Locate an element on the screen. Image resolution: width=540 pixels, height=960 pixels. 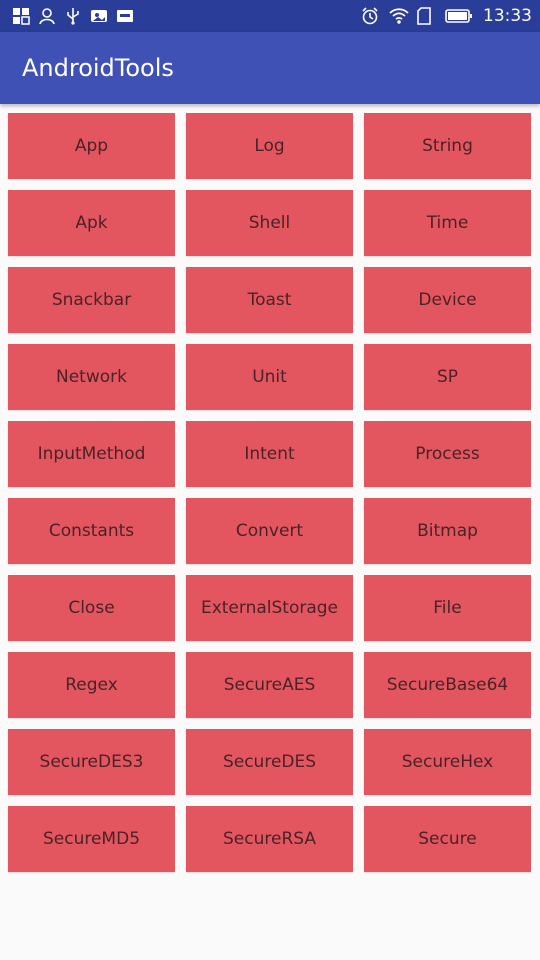
tool-button-network: Network is located at coordinates (91, 377).